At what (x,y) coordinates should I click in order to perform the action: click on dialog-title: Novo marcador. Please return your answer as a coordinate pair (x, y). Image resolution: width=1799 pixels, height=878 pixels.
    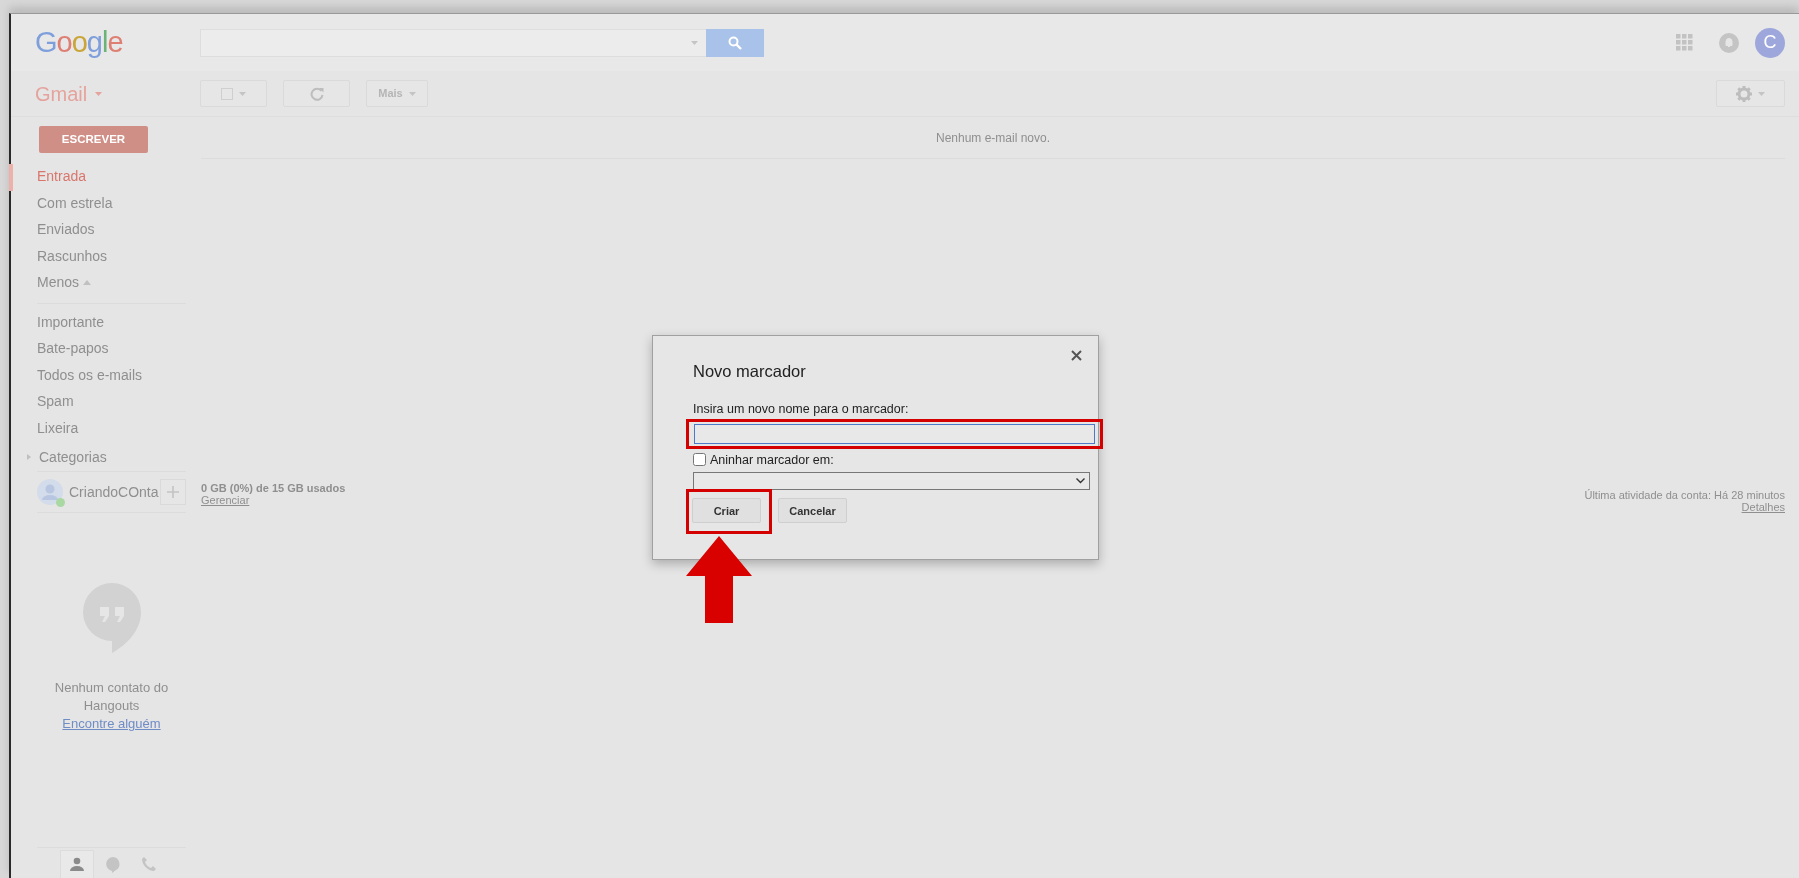
    Looking at the image, I should click on (750, 371).